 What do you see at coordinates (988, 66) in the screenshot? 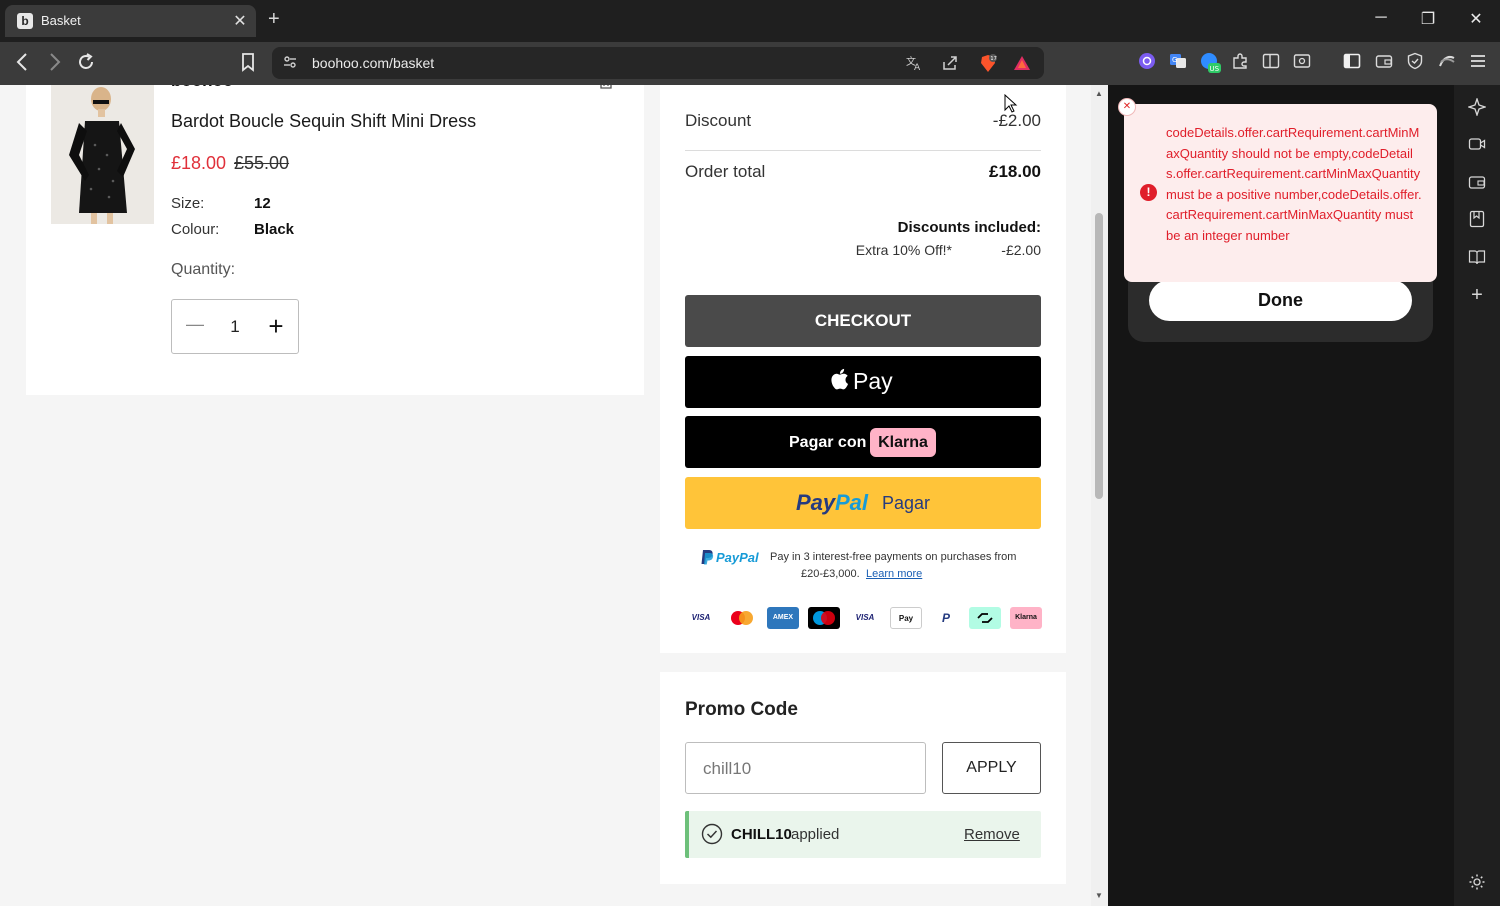
I see `brave-shields-icon: 17` at bounding box center [988, 66].